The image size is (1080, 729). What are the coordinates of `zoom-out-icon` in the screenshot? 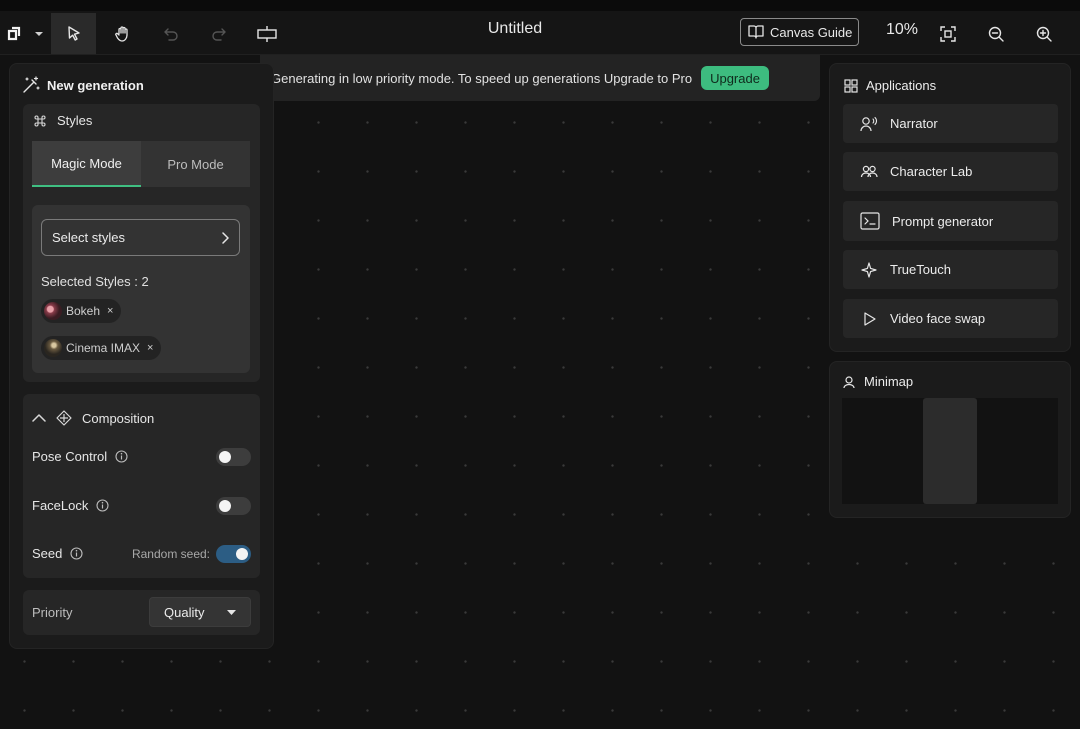 It's located at (996, 34).